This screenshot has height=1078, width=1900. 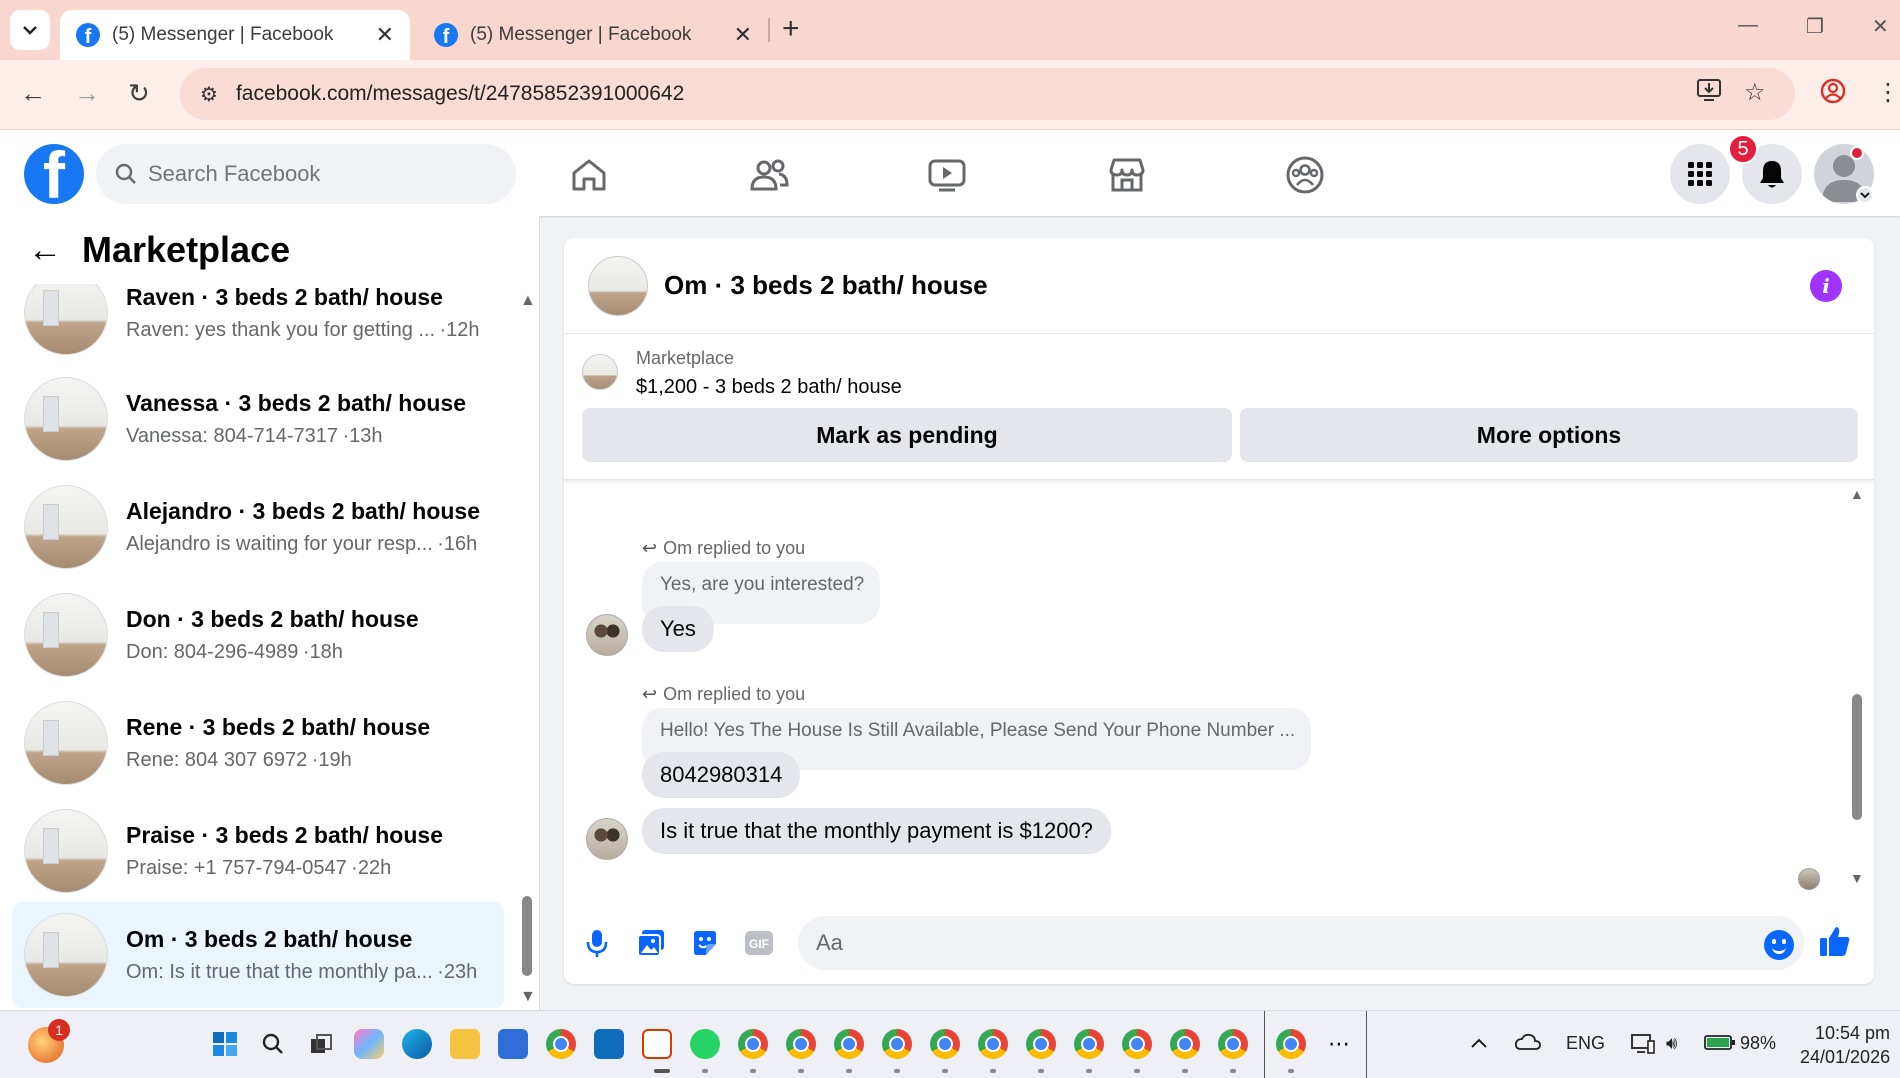 What do you see at coordinates (1845, 1045) in the screenshot?
I see `system-clock: 10:54 pm 24/01/2026` at bounding box center [1845, 1045].